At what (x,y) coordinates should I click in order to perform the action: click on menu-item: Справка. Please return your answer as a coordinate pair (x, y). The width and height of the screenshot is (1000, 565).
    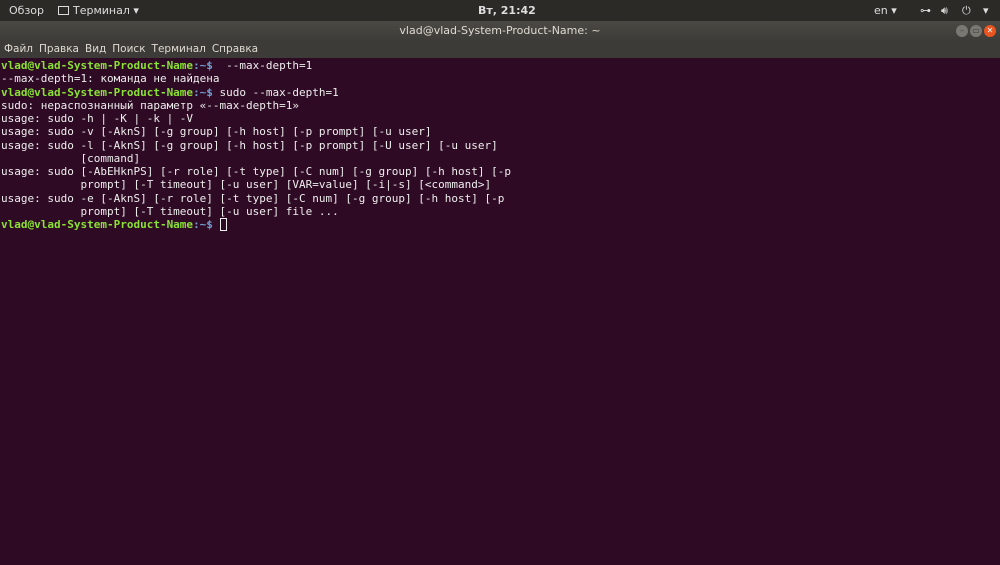
    Looking at the image, I should click on (235, 49).